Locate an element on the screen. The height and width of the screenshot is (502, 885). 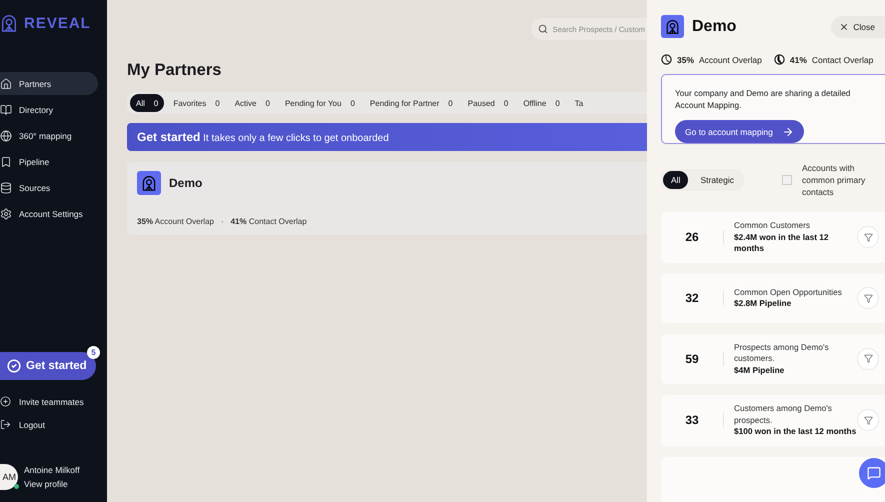
filter-tab: Pending for You 0 is located at coordinates (319, 103).